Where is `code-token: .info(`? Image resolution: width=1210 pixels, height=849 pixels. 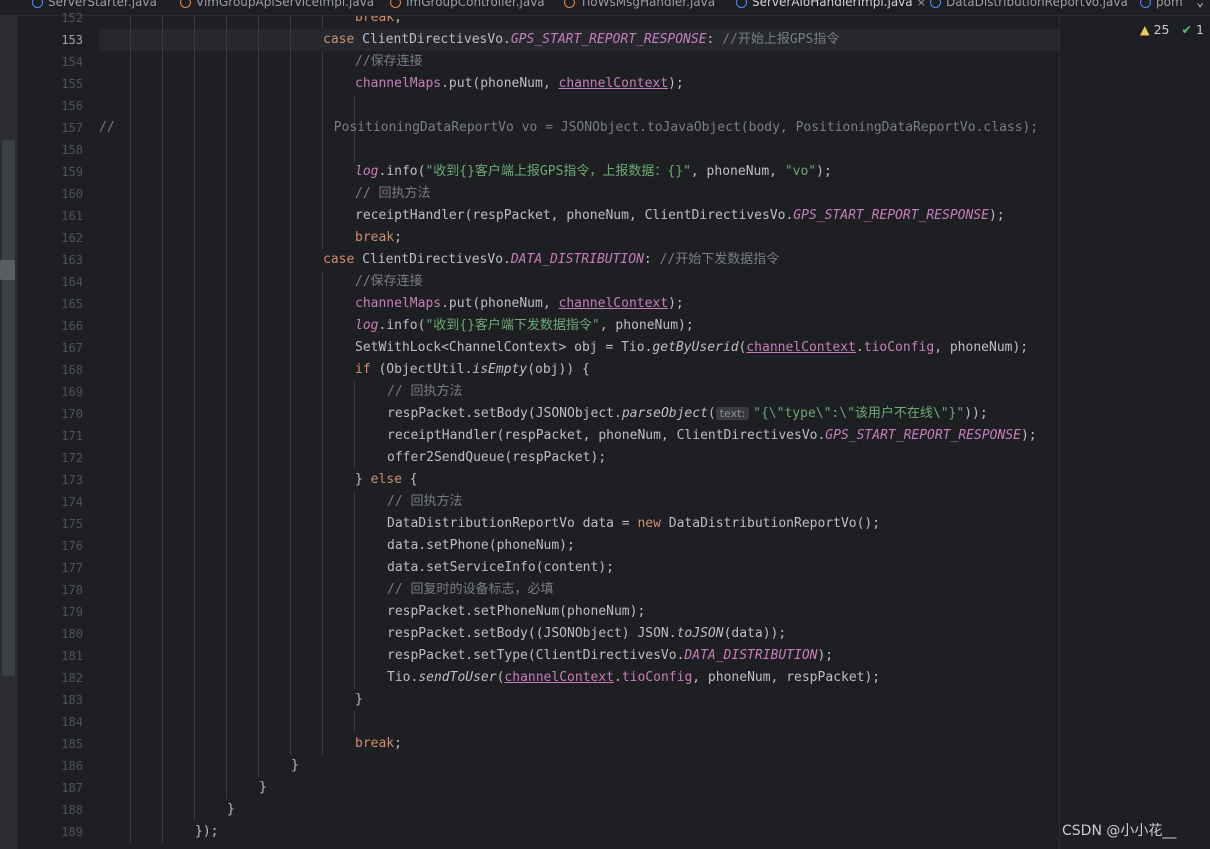 code-token: .info( is located at coordinates (402, 325).